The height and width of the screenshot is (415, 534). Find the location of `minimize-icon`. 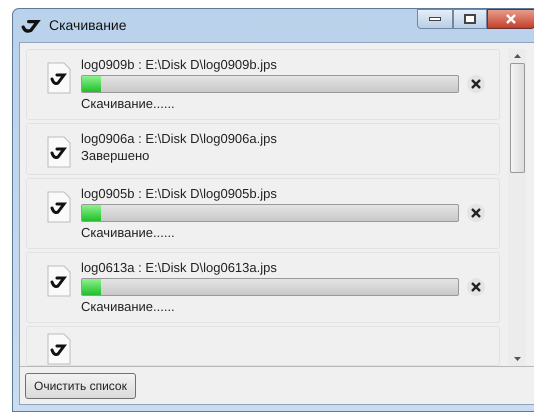

minimize-icon is located at coordinates (435, 19).